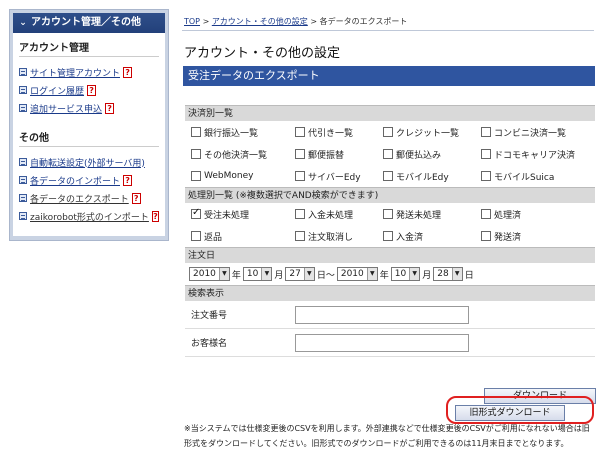  What do you see at coordinates (262, 53) in the screenshot?
I see `page-title: アカウント・その他の設定` at bounding box center [262, 53].